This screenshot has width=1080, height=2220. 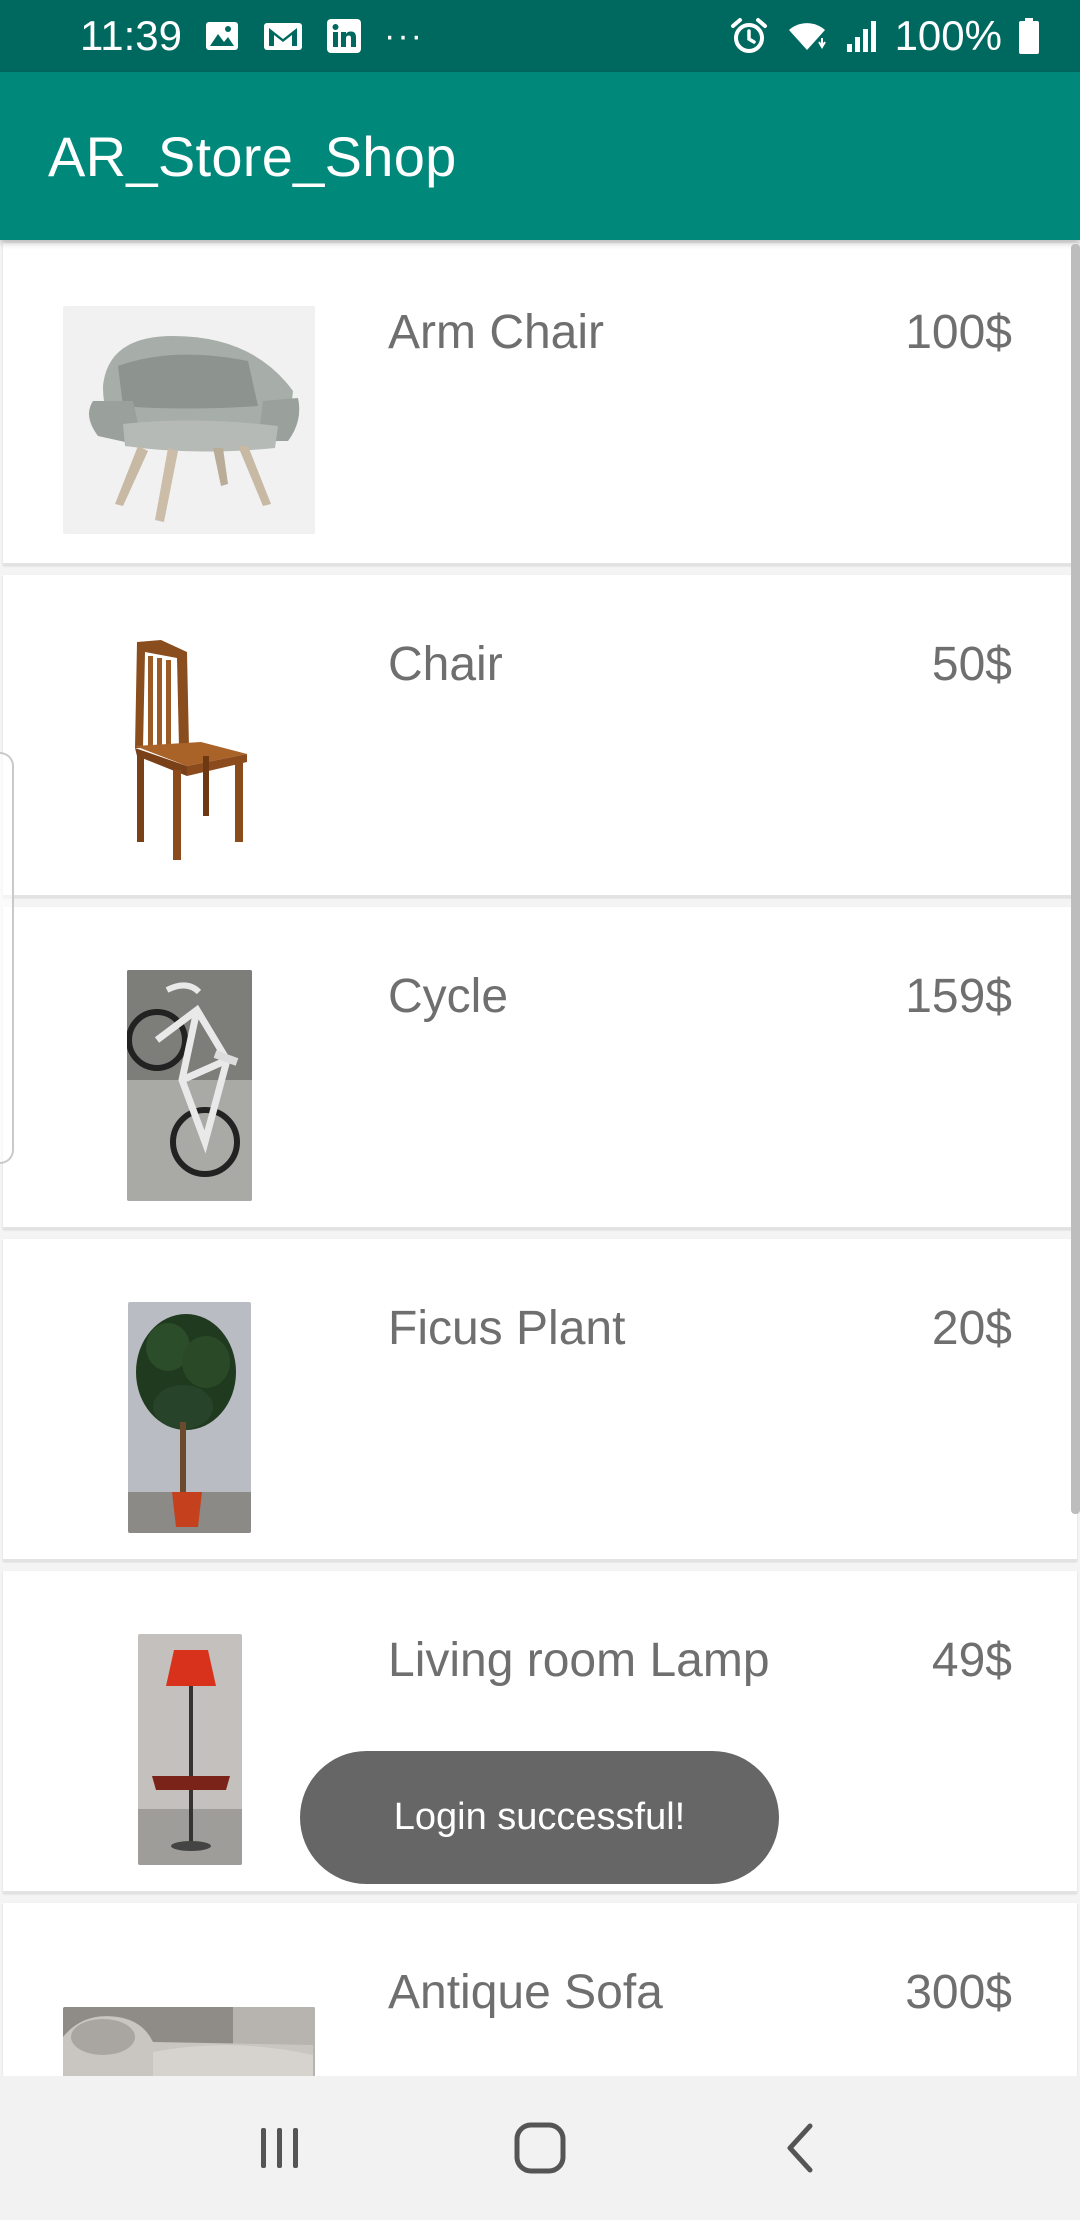 I want to click on navigation-bar, so click(x=540, y=2148).